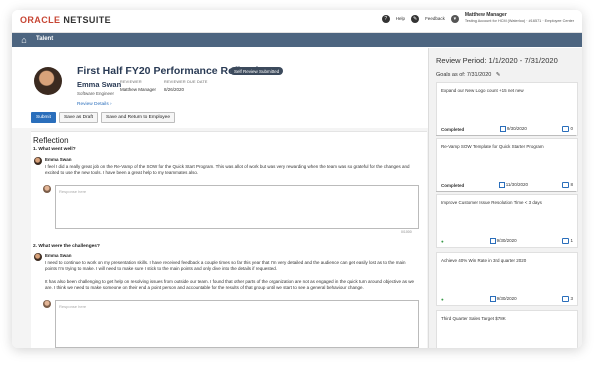  I want to click on goal-title: Achieve 40% Win Rate in 3rd quarter 2020, so click(484, 260).